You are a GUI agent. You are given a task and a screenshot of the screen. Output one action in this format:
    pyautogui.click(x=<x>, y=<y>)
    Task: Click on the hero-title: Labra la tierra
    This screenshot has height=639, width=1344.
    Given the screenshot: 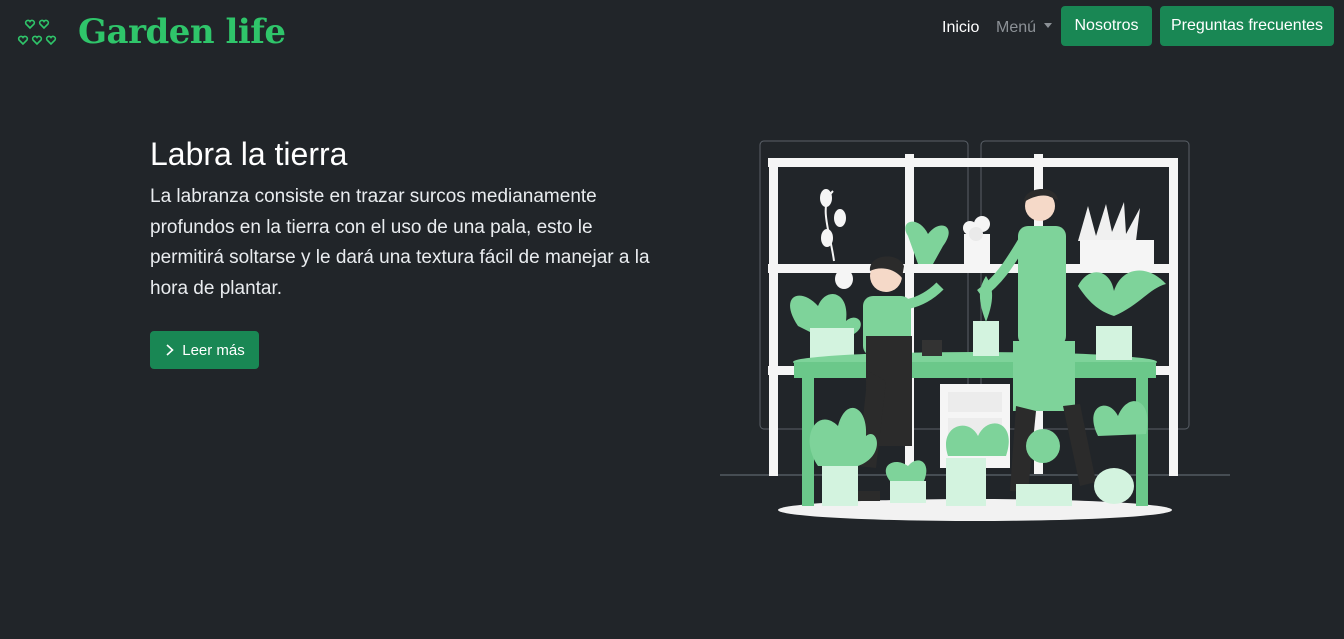 What is the action you would take?
    pyautogui.click(x=249, y=154)
    